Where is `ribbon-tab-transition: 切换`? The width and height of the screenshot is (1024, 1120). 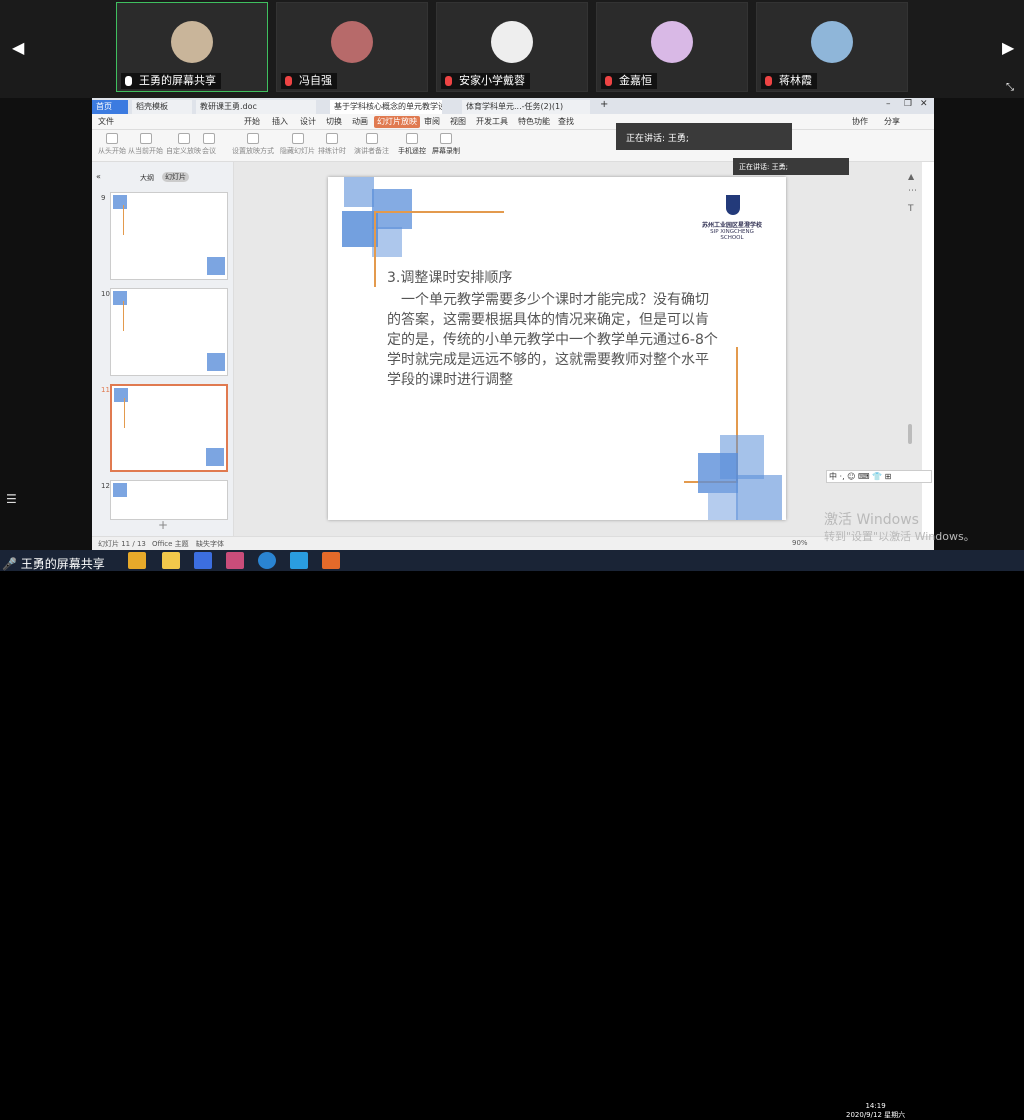 ribbon-tab-transition: 切换 is located at coordinates (334, 122).